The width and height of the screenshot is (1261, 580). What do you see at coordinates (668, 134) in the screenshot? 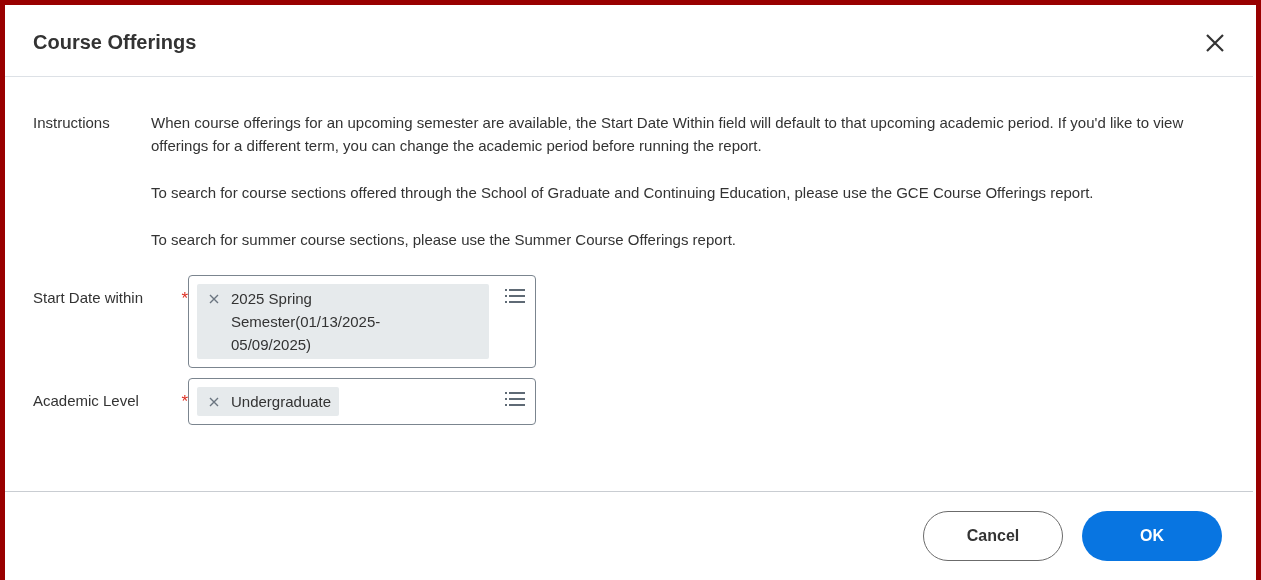
I see `instructions-paragraph: When course offerings for an upcoming semester are available, the Start Date Within field will default to that upcoming academic period. If you'd like to view offerings for a different term, you can change the academic period before running the report.` at bounding box center [668, 134].